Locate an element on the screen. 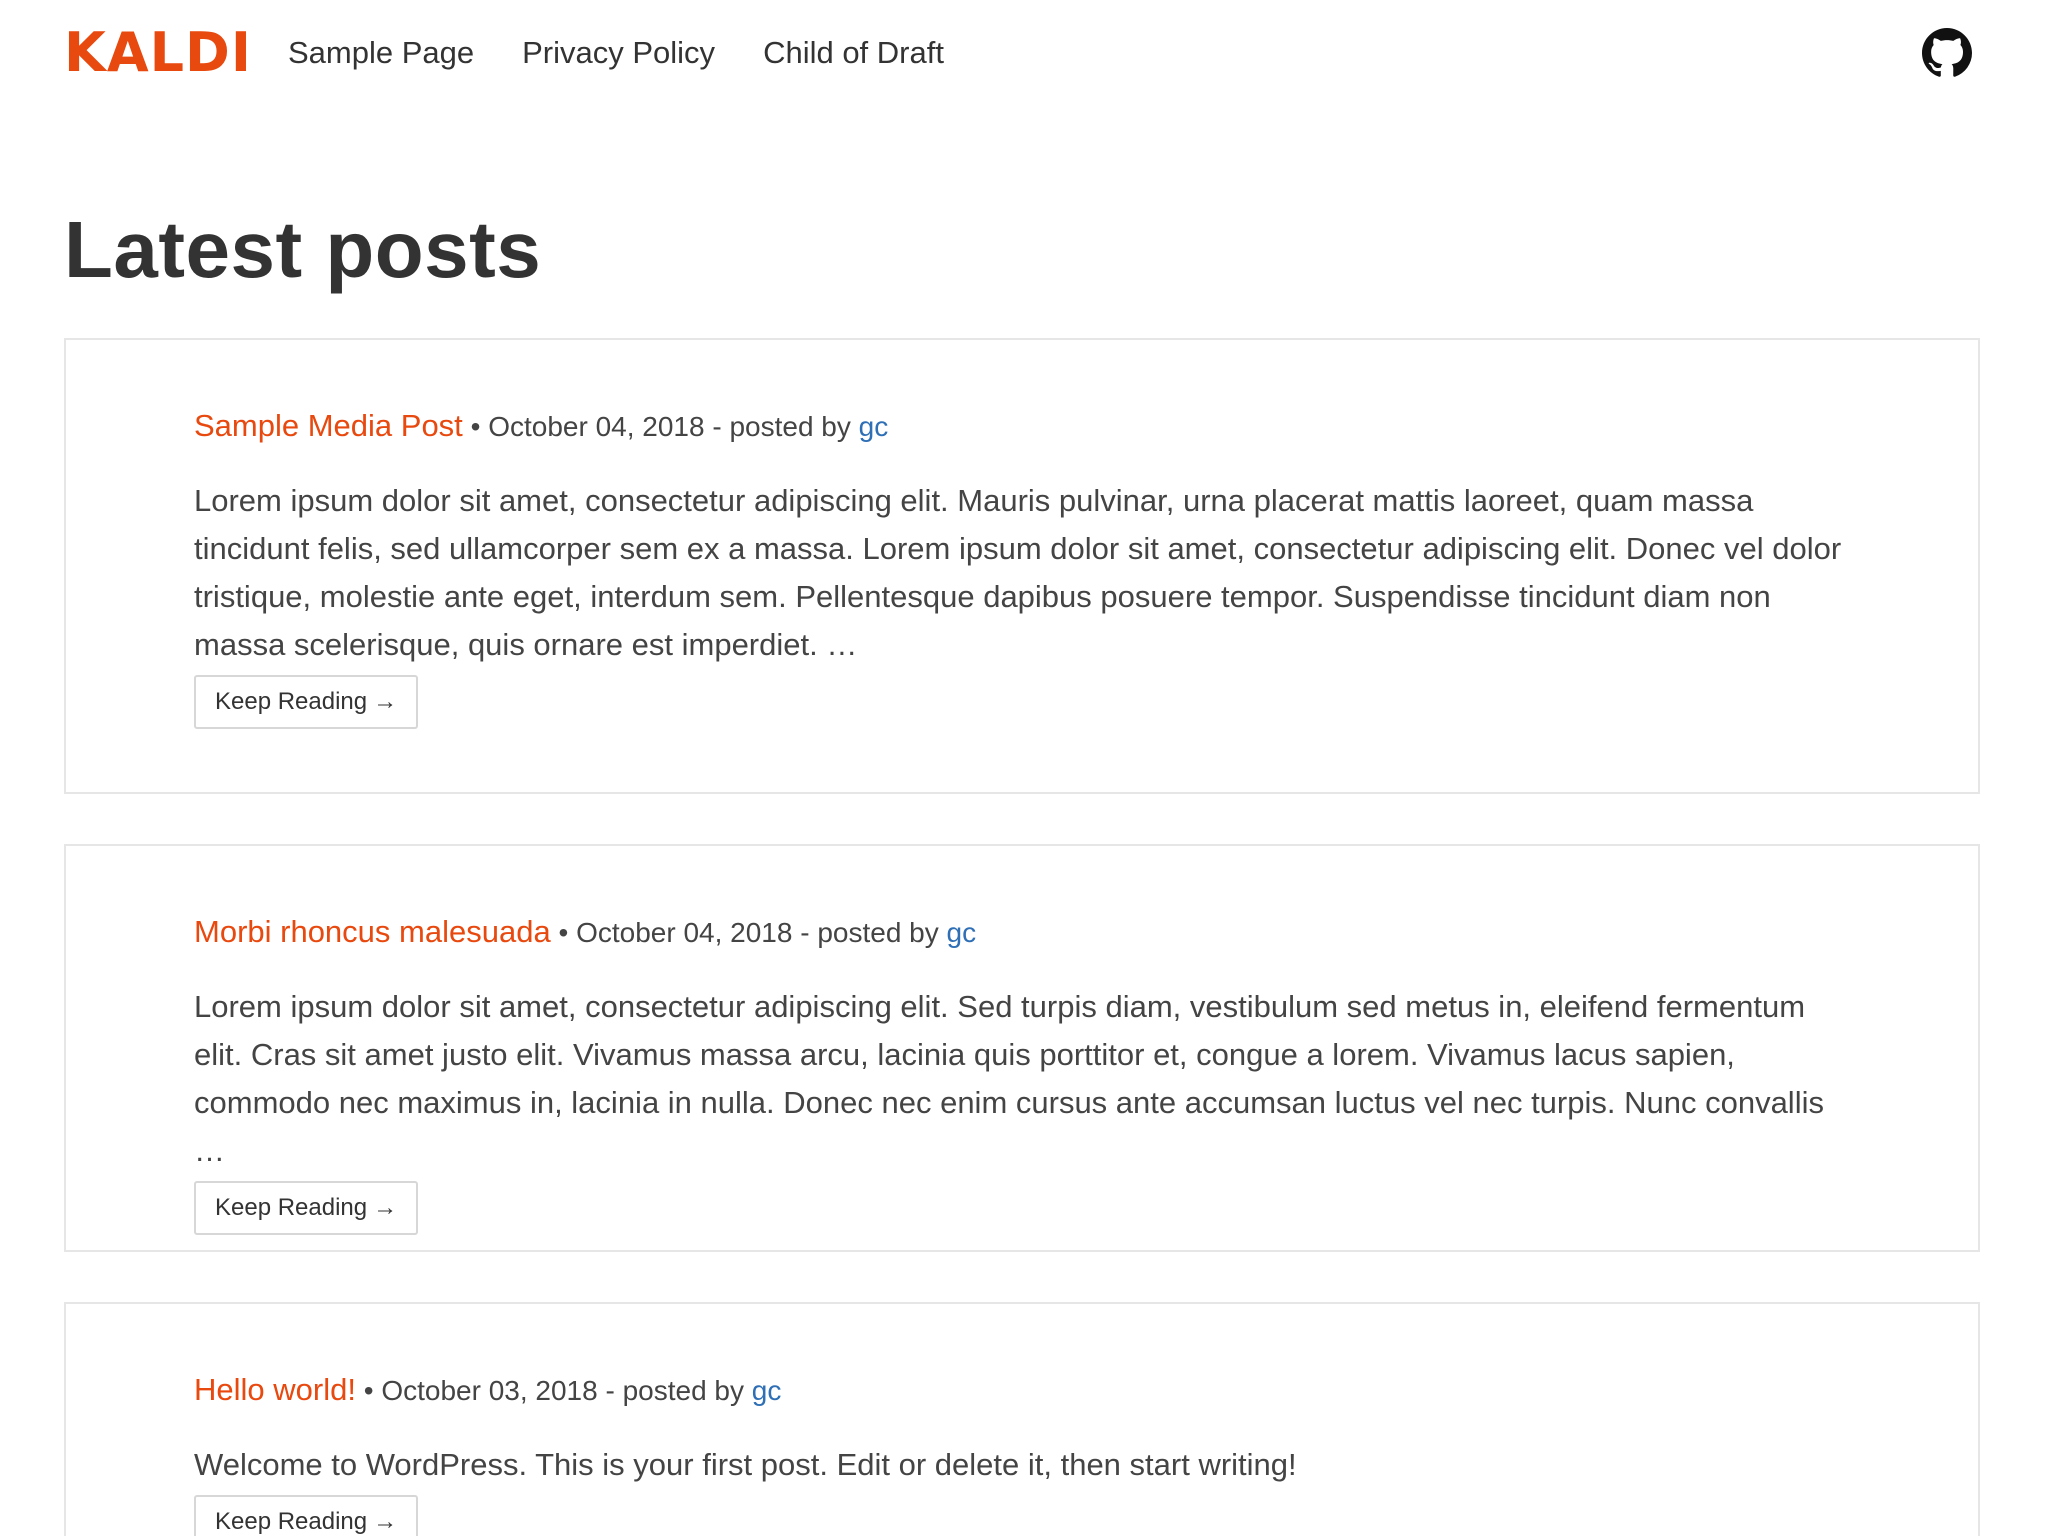  site-logo: KALDI is located at coordinates (158, 53).